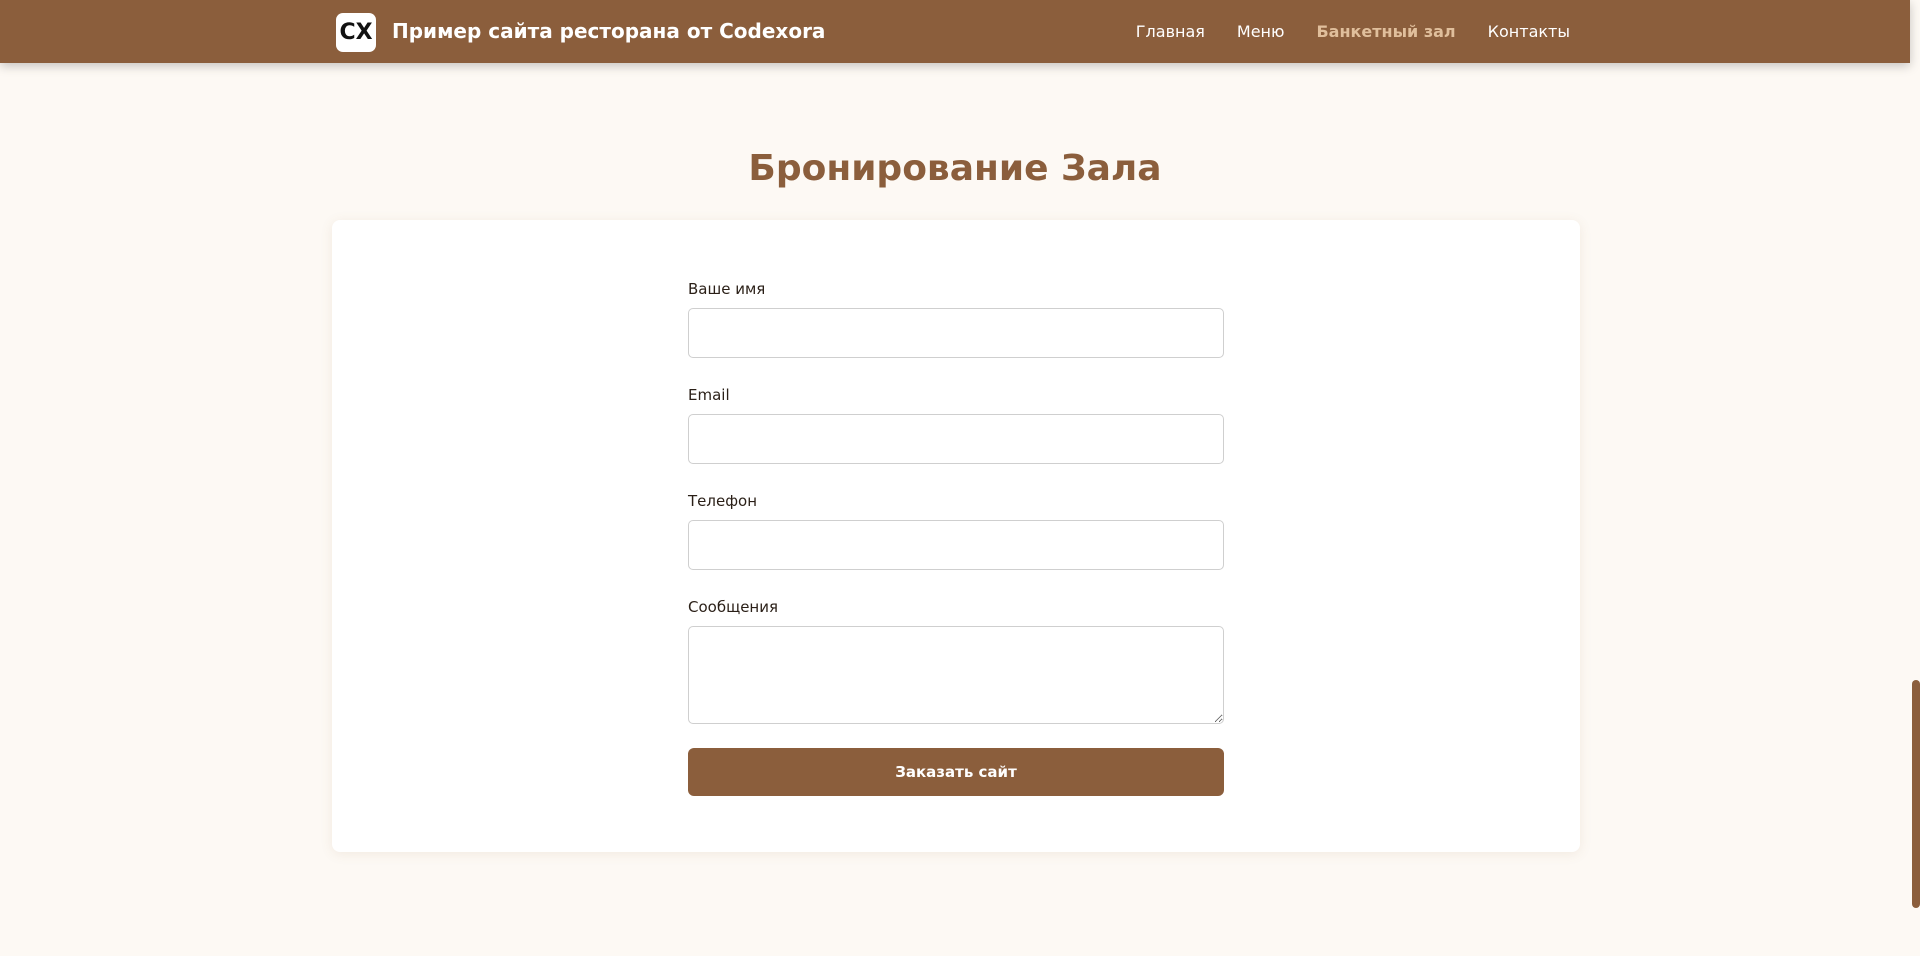 This screenshot has width=1920, height=956. I want to click on logo-badge: CX, so click(356, 32).